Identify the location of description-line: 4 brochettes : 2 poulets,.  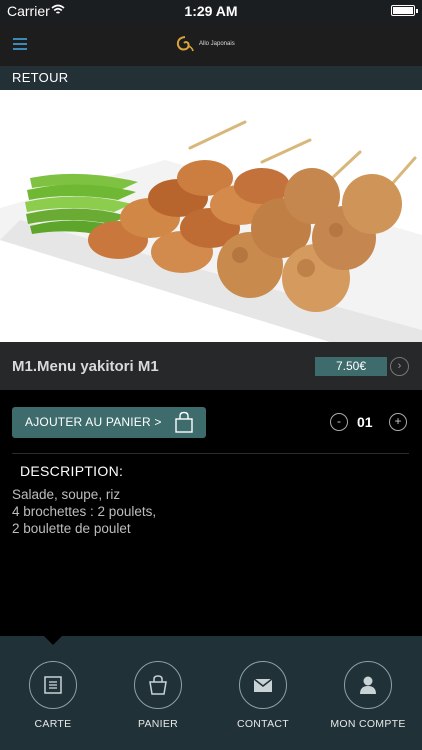
(84, 511).